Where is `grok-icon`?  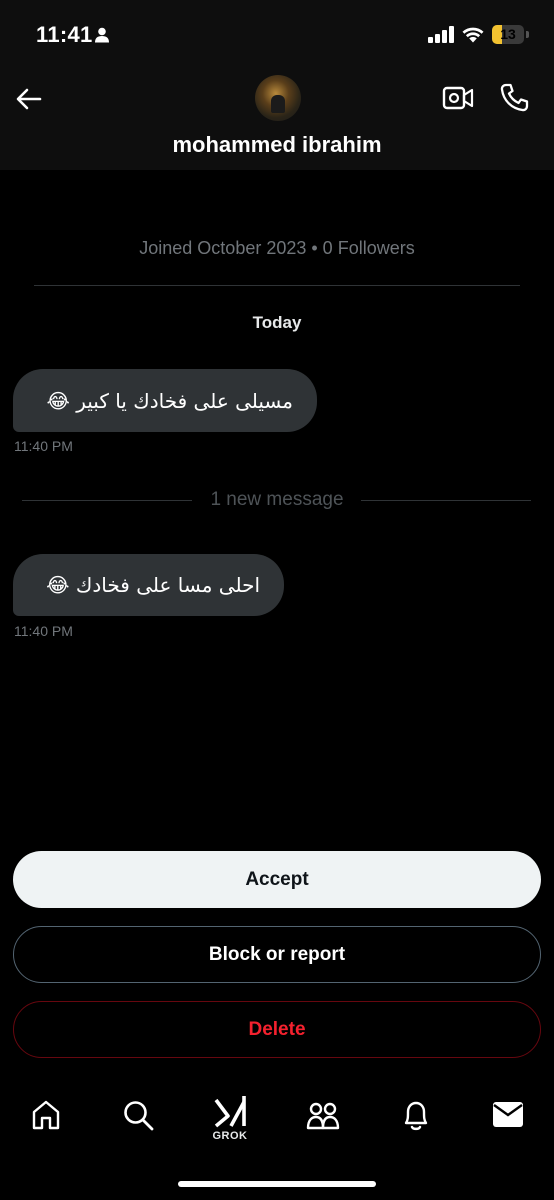
grok-icon is located at coordinates (231, 1111).